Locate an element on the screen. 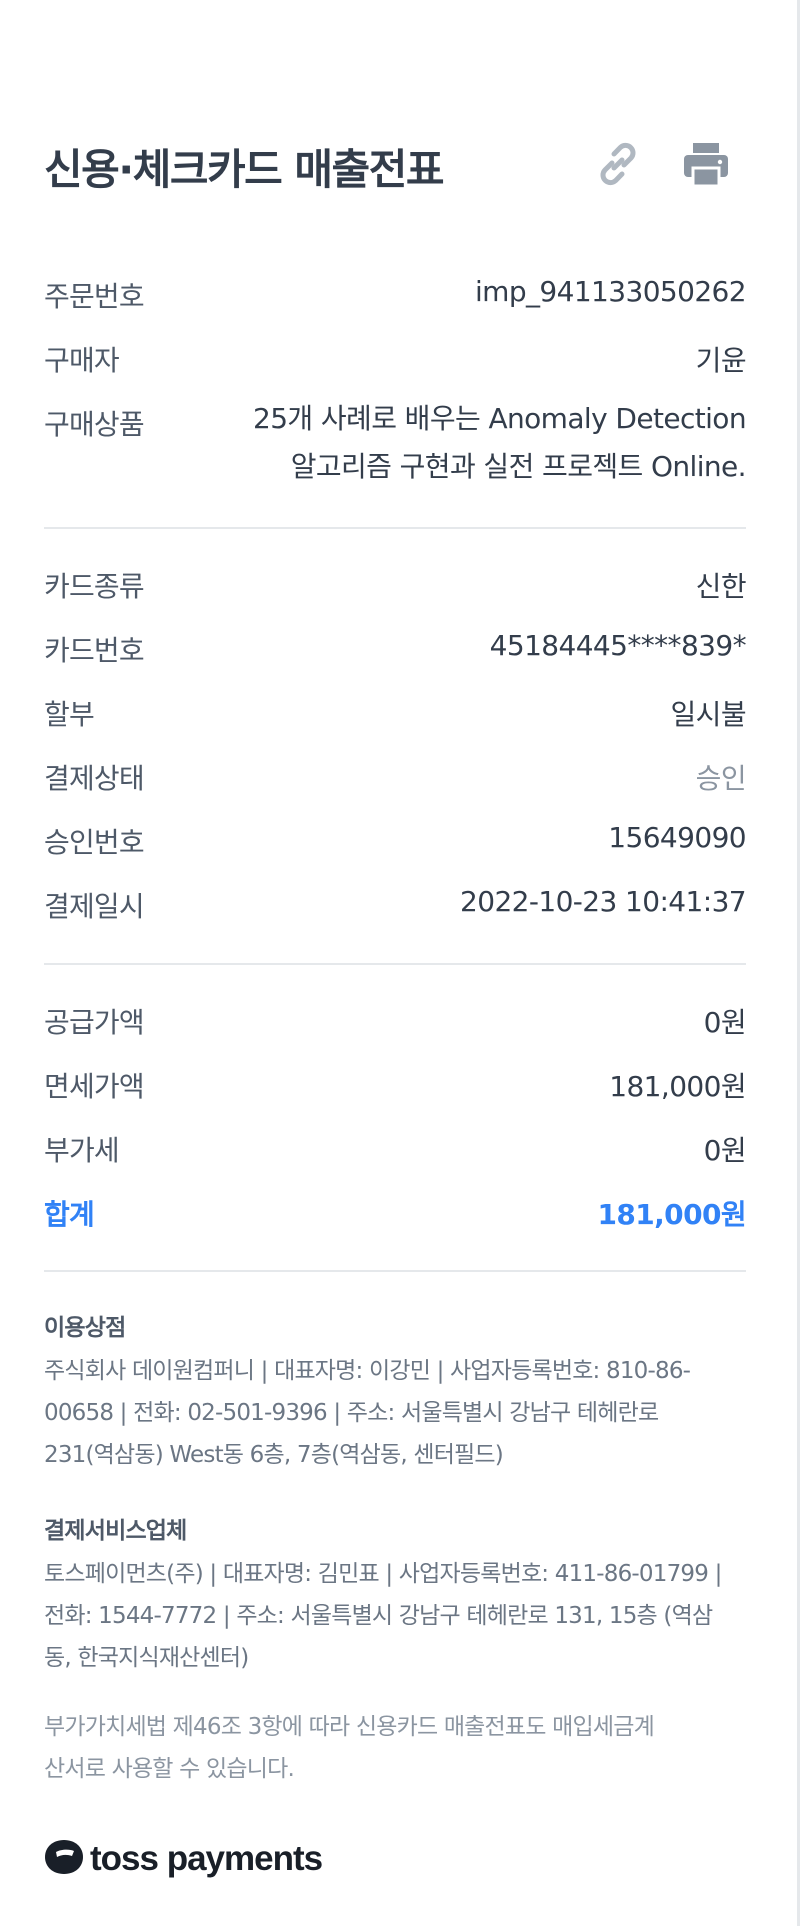 Image resolution: width=800 pixels, height=1926 pixels. buyer-value: 기윤 is located at coordinates (721, 360).